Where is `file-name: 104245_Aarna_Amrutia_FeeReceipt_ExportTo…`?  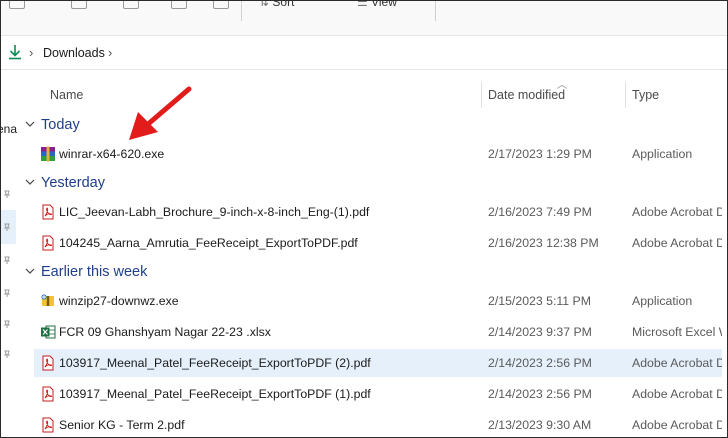
file-name: 104245_Aarna_Amrutia_FeeReceipt_ExportTo… is located at coordinates (208, 243).